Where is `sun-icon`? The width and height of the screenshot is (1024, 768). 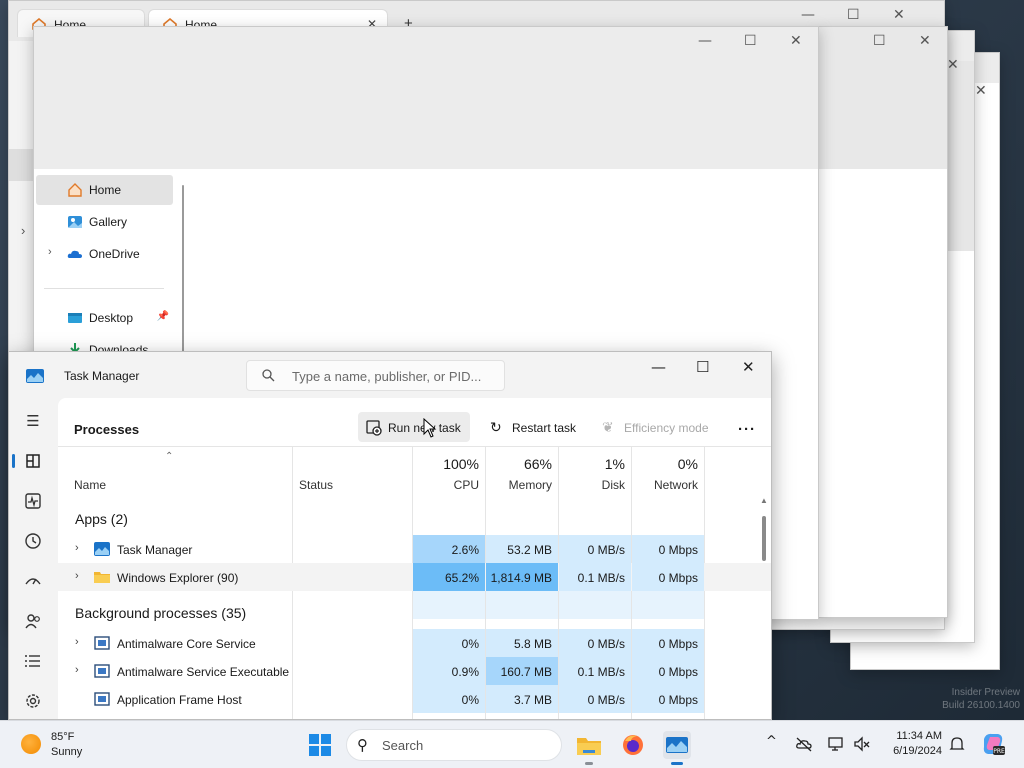 sun-icon is located at coordinates (31, 744).